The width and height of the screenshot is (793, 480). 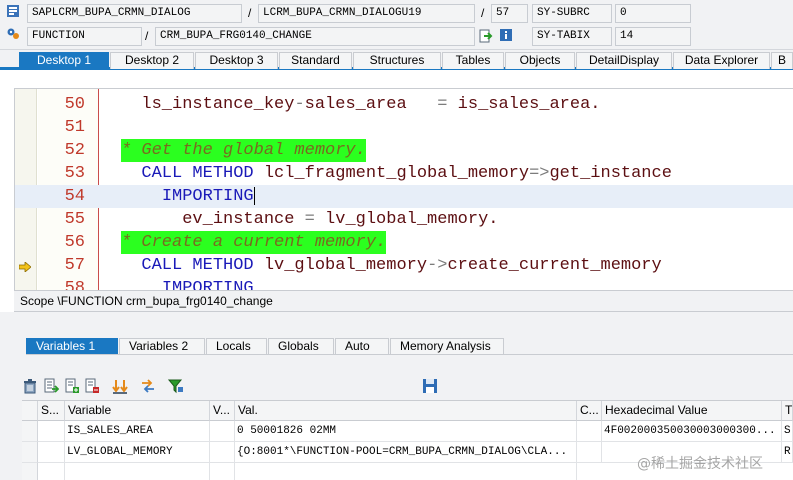 I want to click on table-cell-value, so click(x=406, y=471).